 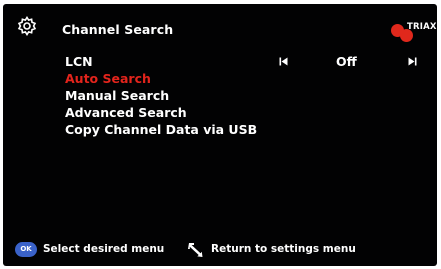 What do you see at coordinates (422, 27) in the screenshot?
I see `brand-label: TRIAX` at bounding box center [422, 27].